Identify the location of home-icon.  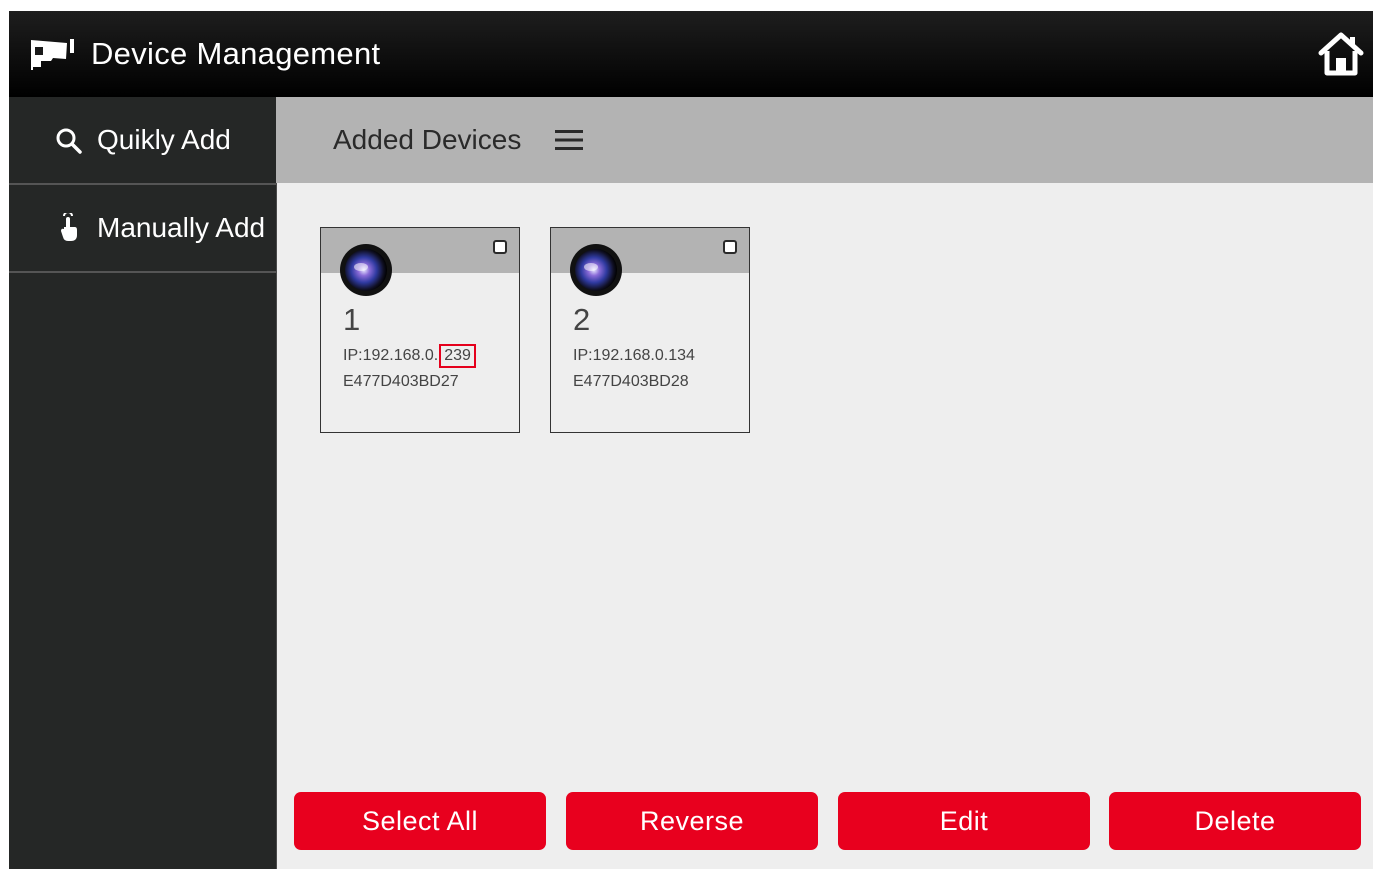
(1341, 54).